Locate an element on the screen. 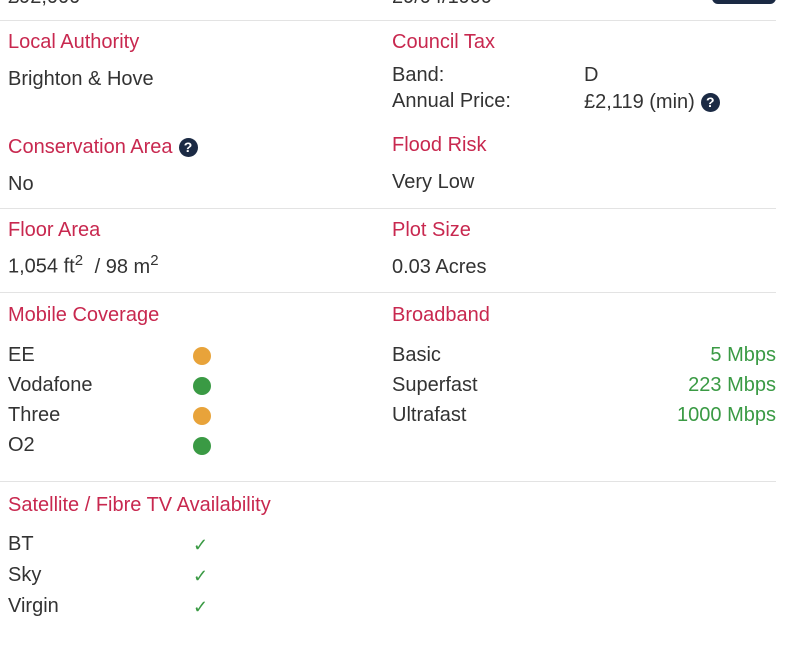 The image size is (800, 656). annual-price-label: Annual Price: is located at coordinates (451, 101).